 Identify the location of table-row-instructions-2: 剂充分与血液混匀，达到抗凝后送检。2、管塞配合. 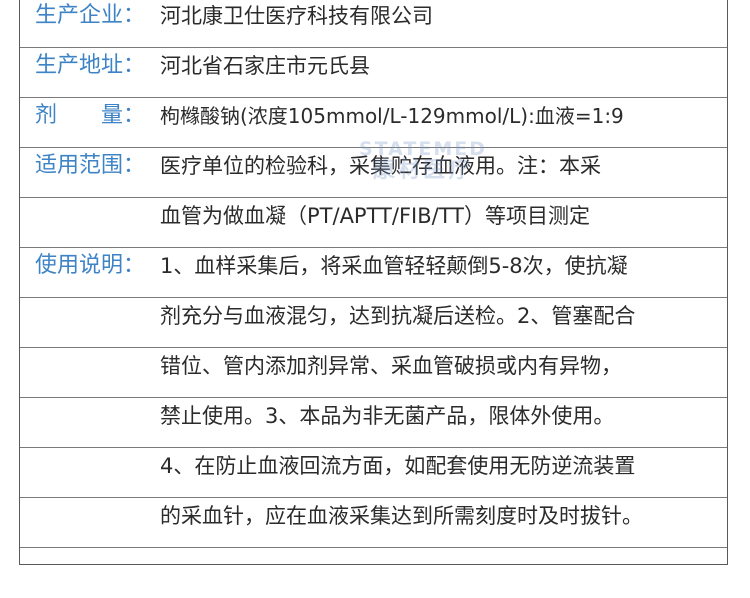
(373, 323).